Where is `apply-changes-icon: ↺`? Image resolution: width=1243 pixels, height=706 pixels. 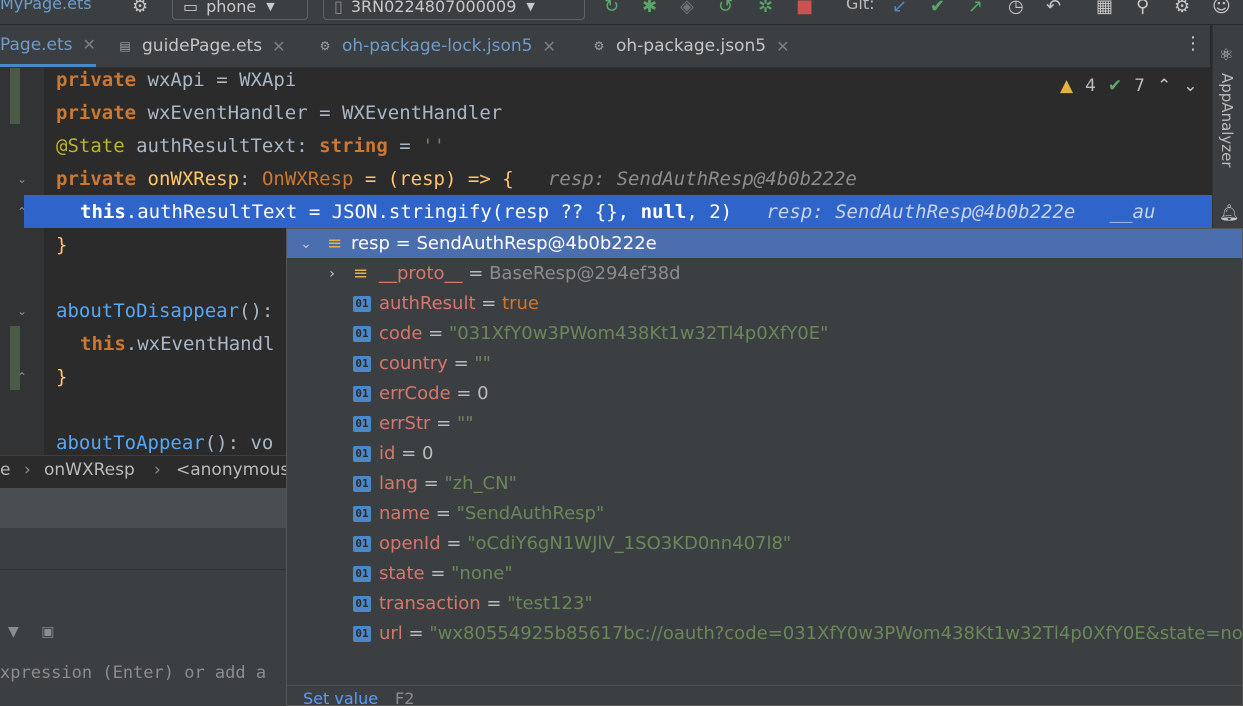
apply-changes-icon: ↺ is located at coordinates (725, 8).